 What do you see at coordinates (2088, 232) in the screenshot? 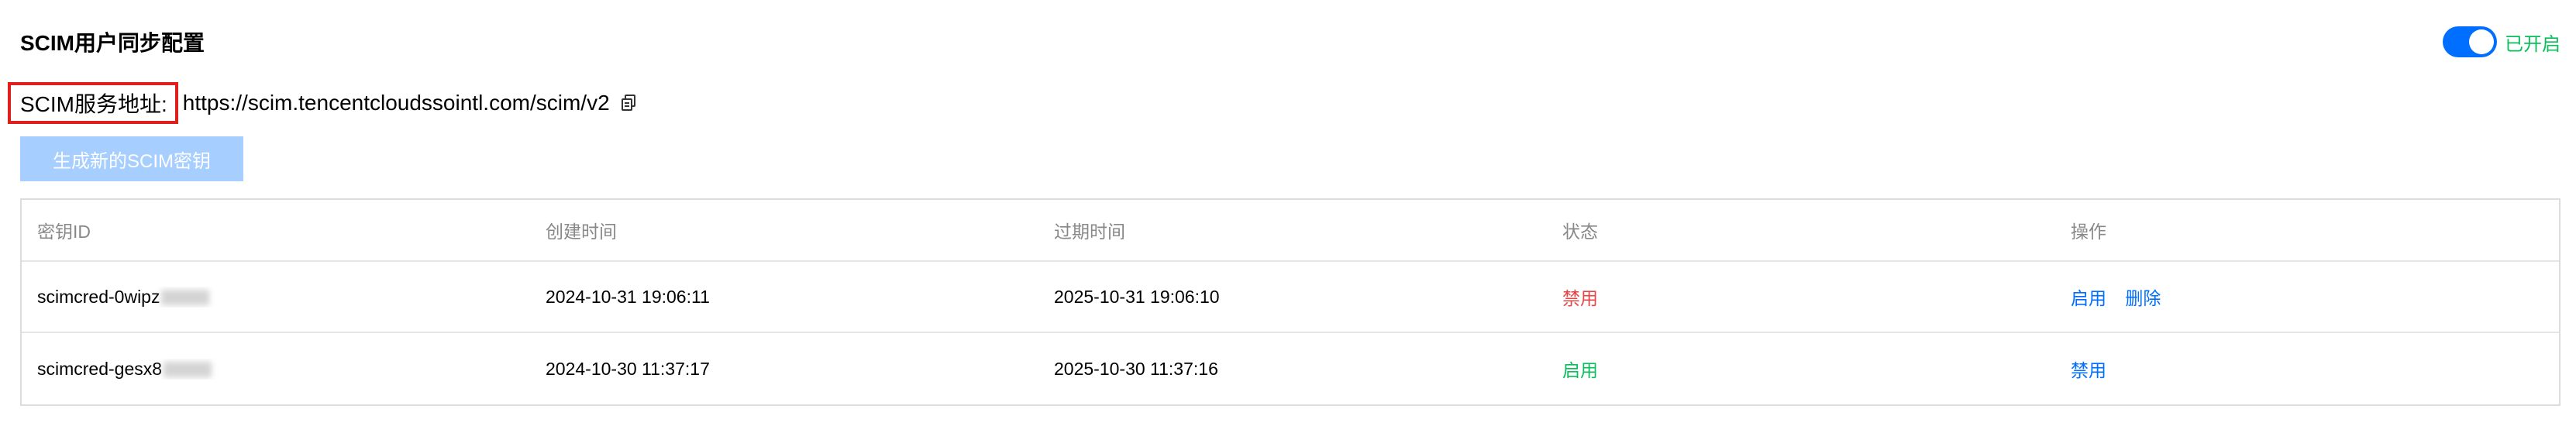
I see `header-actions: 操作` at bounding box center [2088, 232].